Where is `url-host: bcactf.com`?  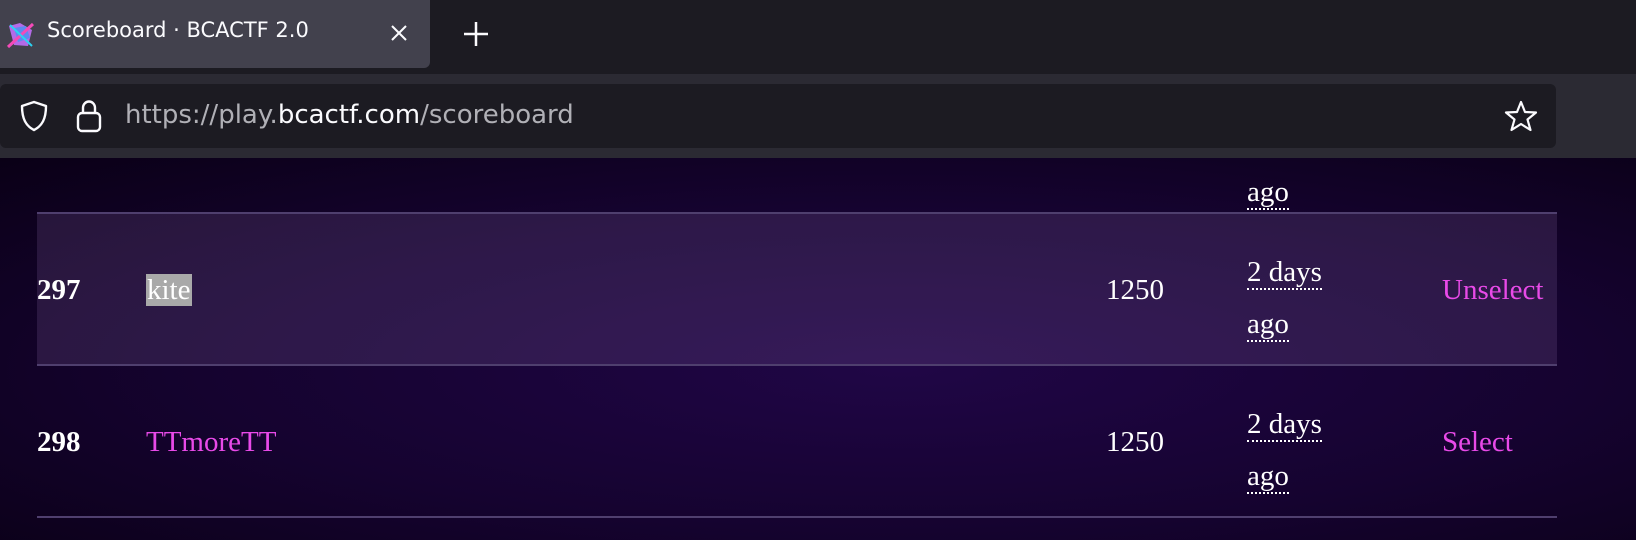
url-host: bcactf.com is located at coordinates (349, 115).